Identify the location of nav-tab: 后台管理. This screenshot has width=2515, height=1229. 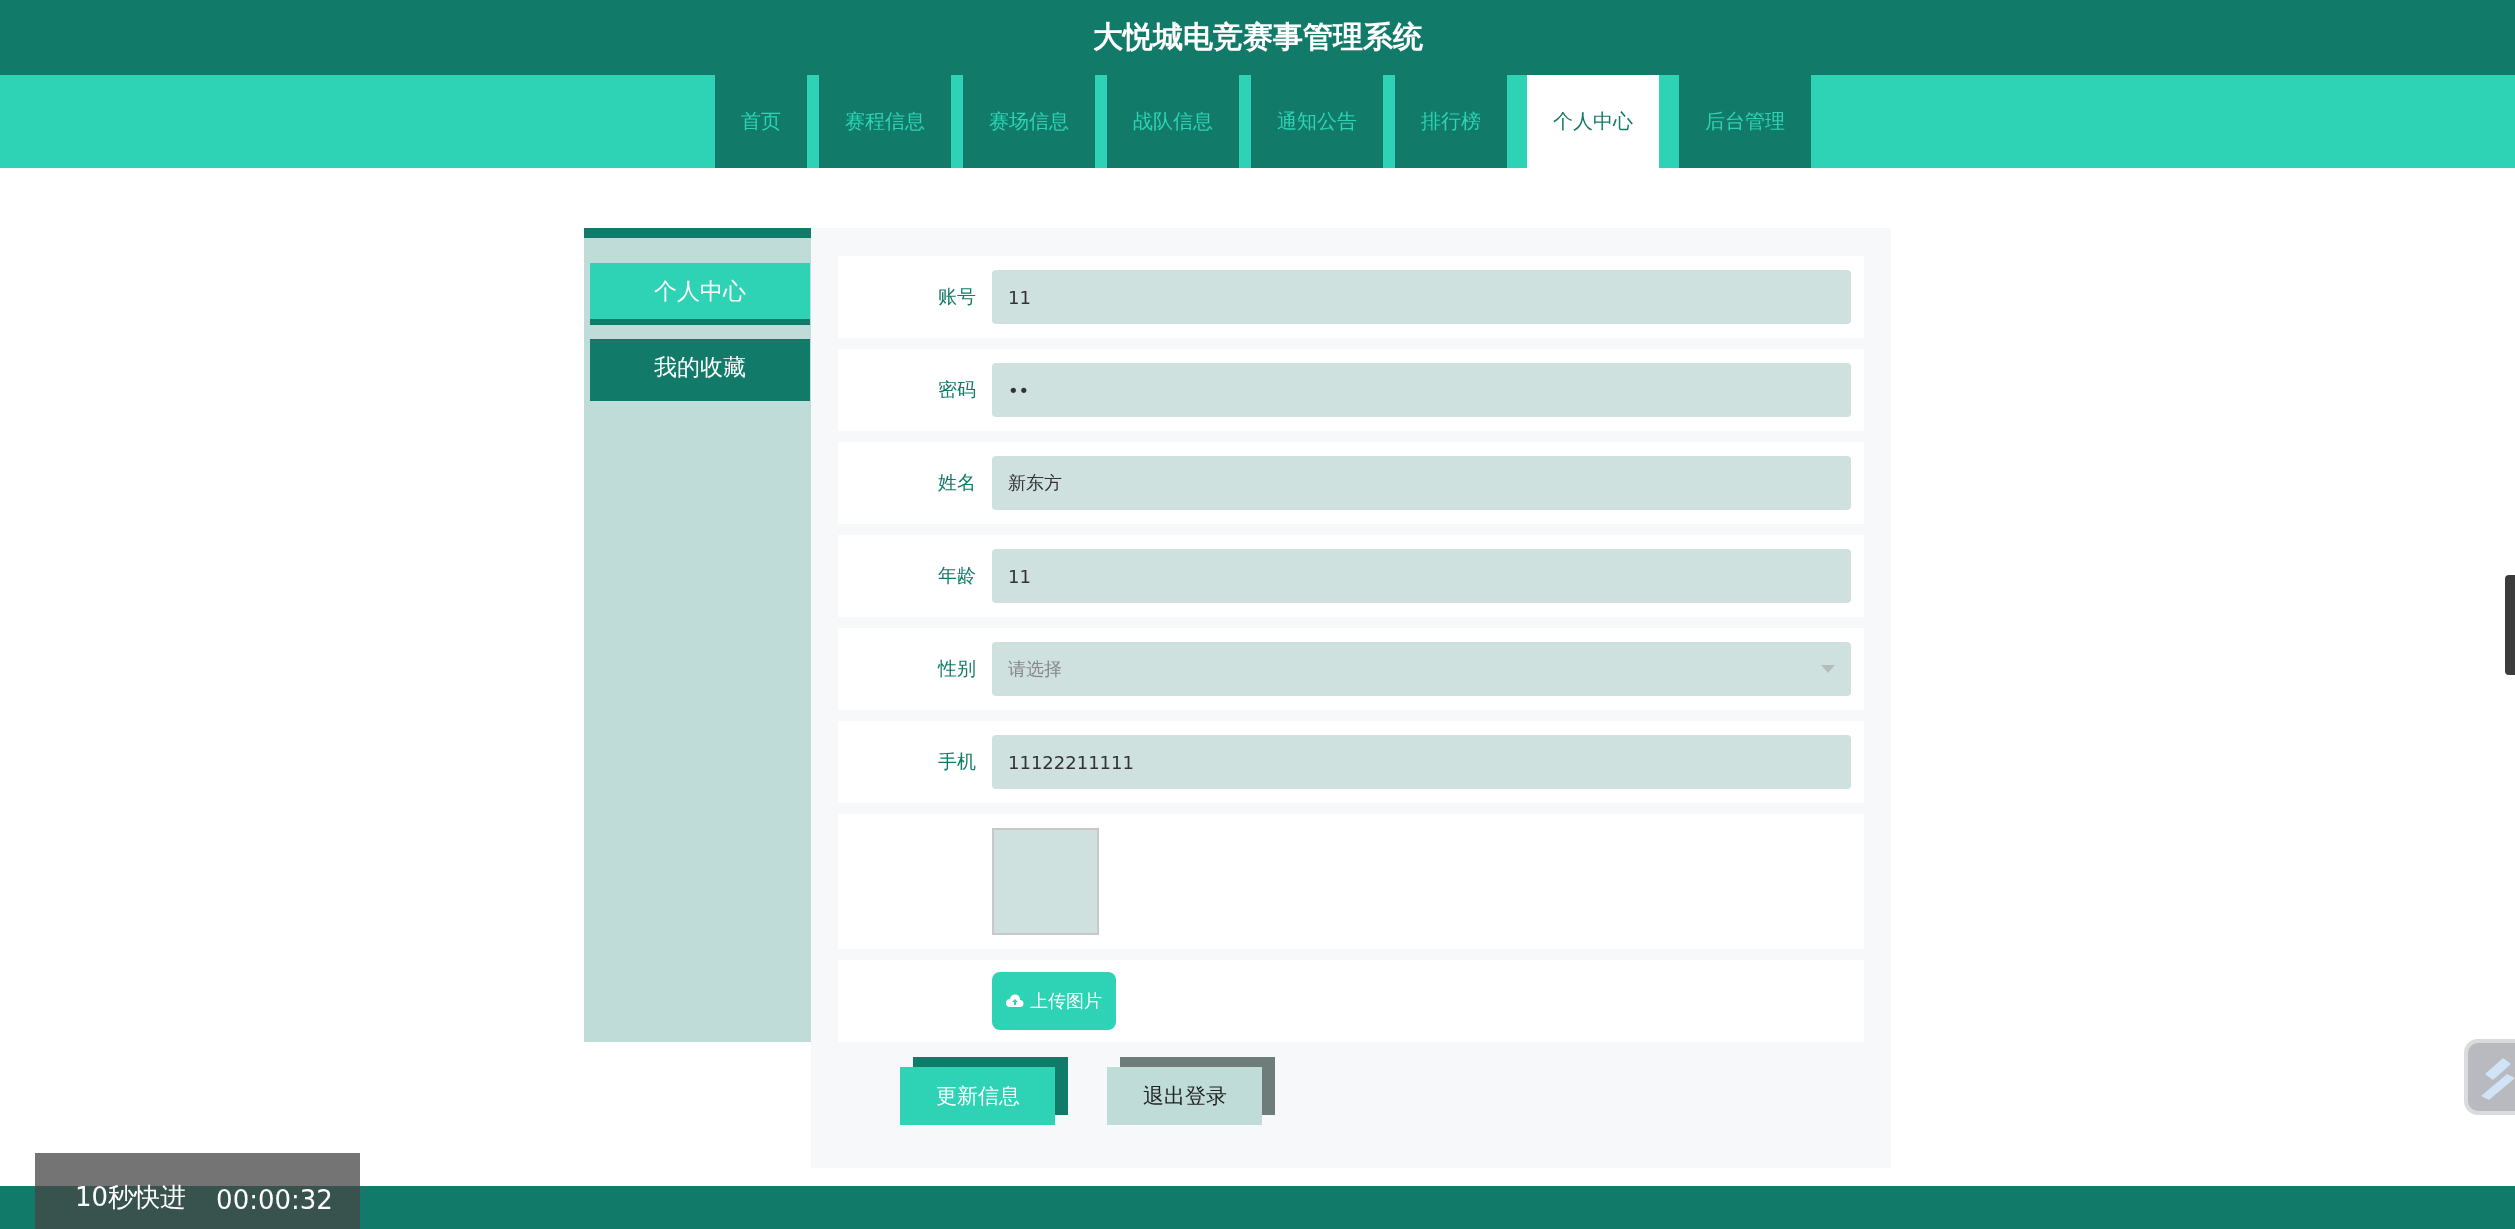
(1744, 121).